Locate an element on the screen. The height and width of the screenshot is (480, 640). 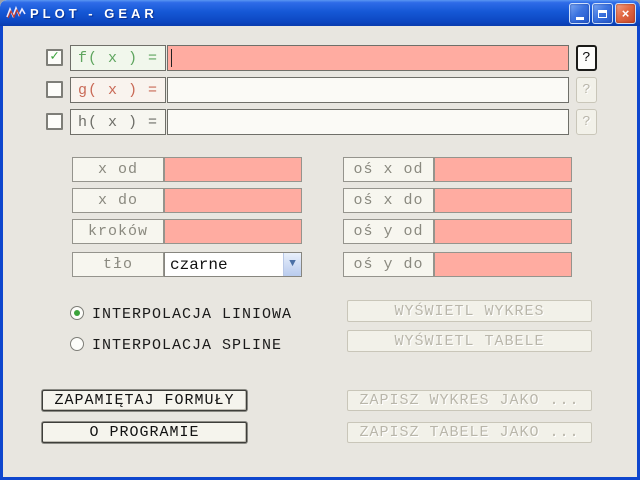
function-label-h: h( x ) = is located at coordinates (118, 122).